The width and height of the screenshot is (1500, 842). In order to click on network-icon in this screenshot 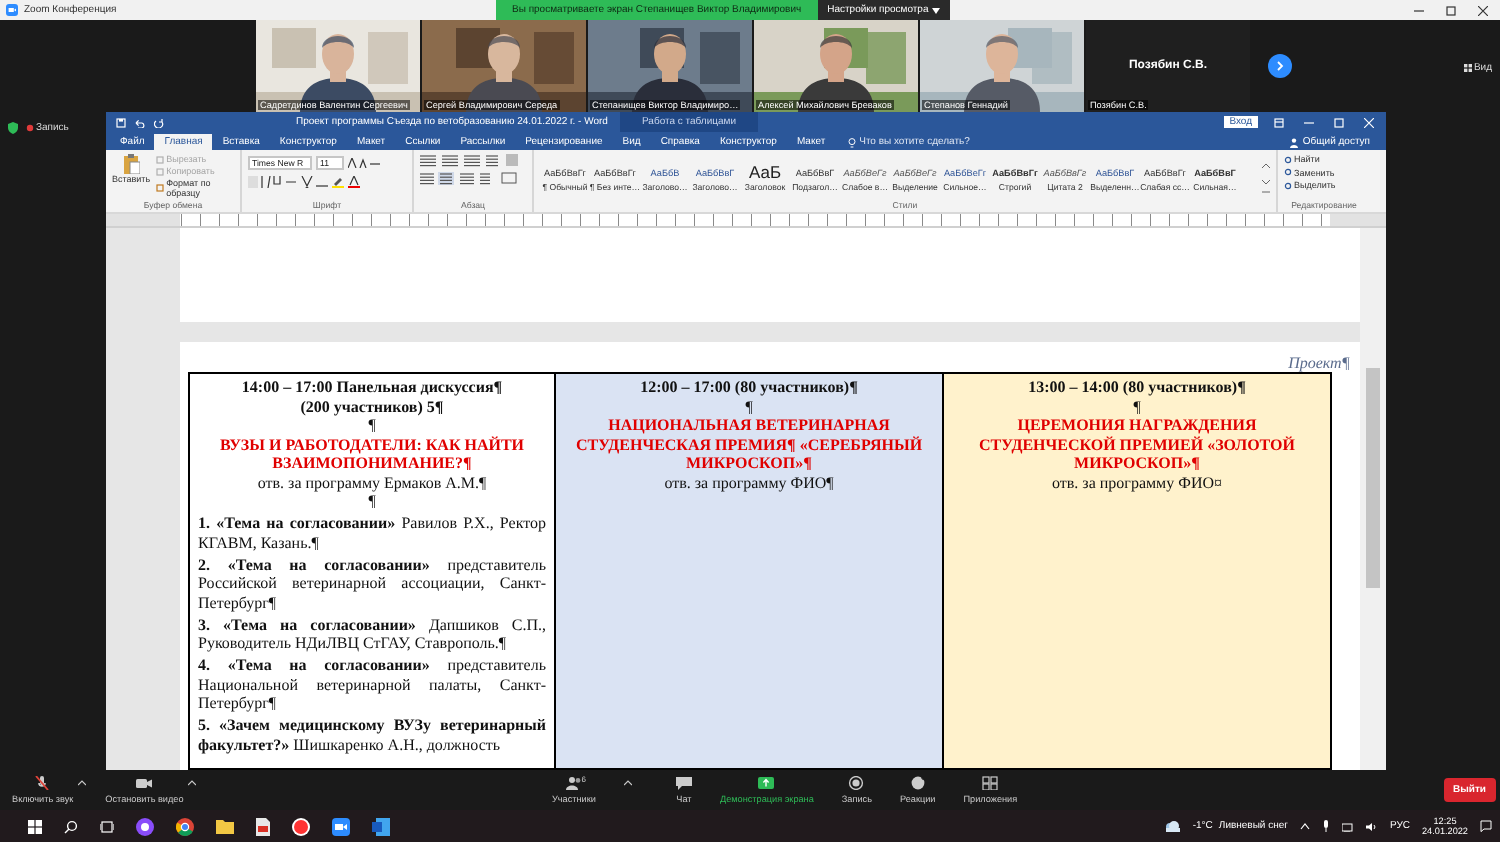, I will do `click(1347, 826)`.